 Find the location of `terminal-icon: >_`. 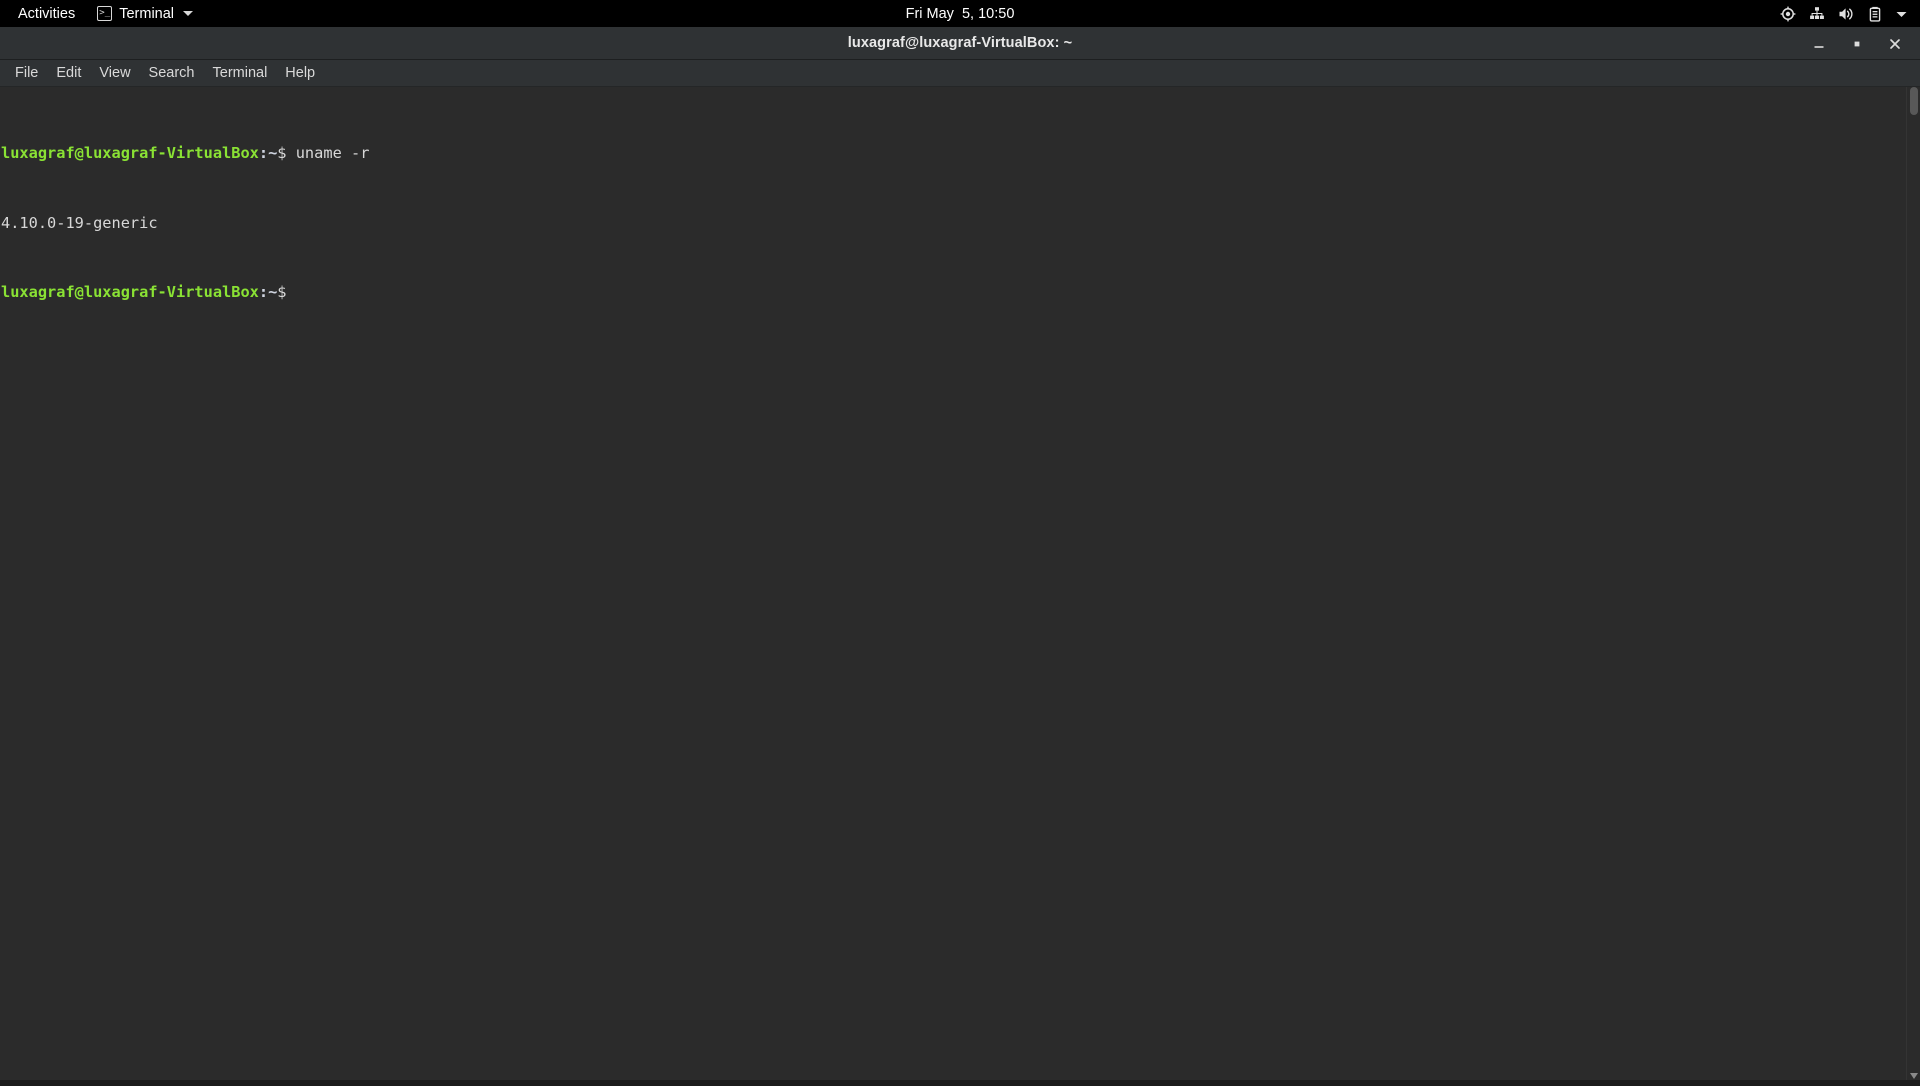

terminal-icon: >_ is located at coordinates (105, 13).